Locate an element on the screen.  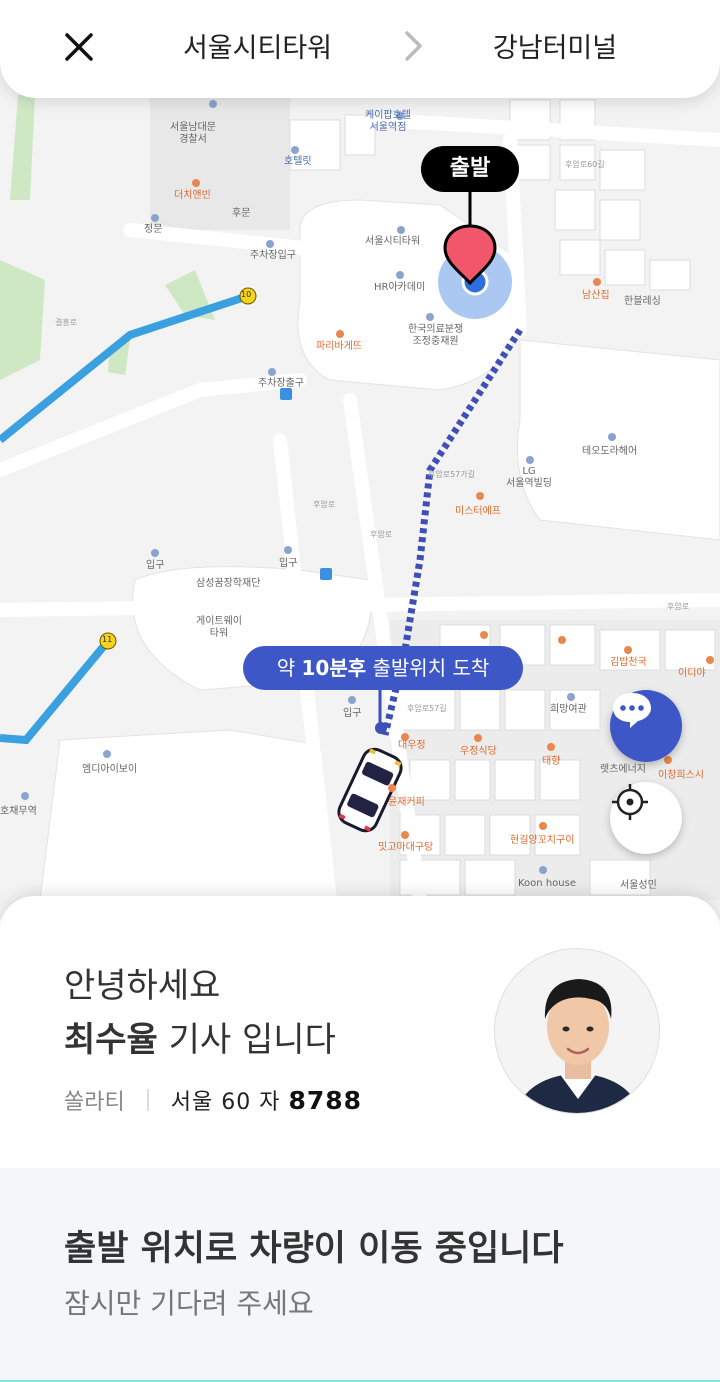
locate-me-button is located at coordinates (646, 818).